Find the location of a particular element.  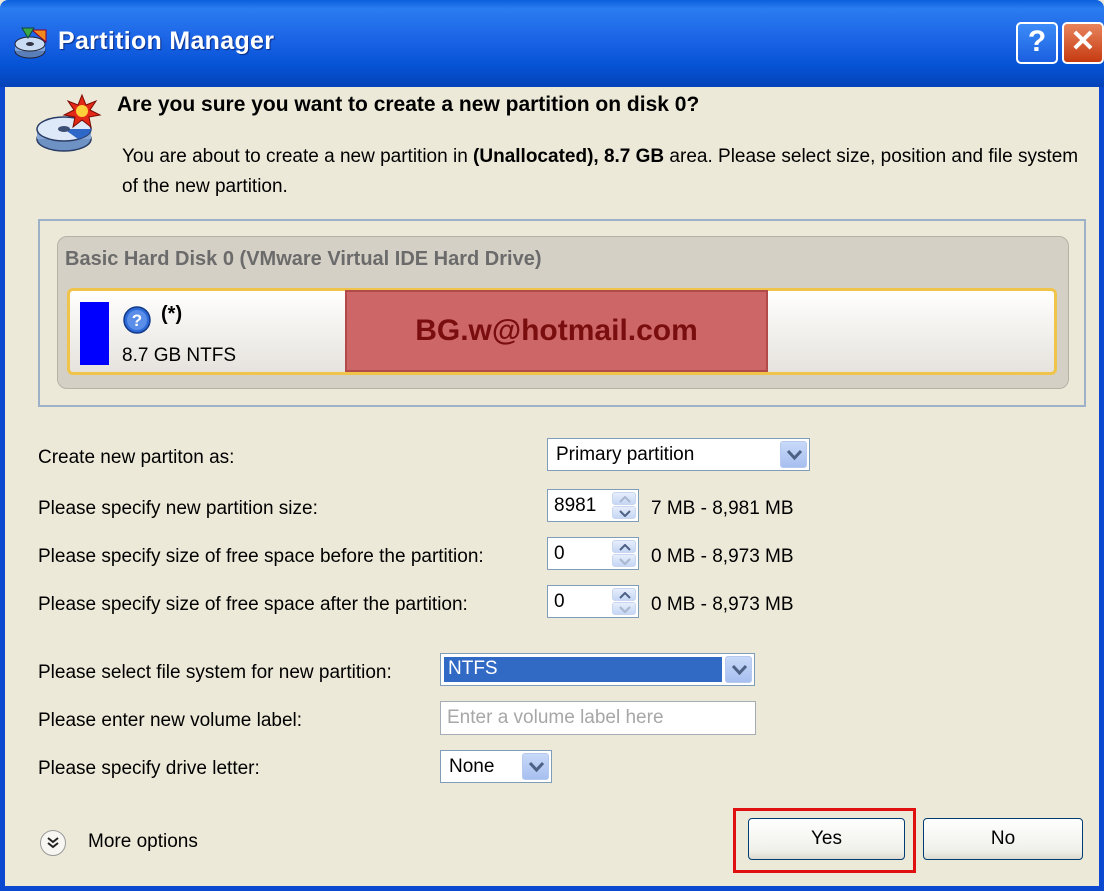

volume-label-label: Please enter new volume label: is located at coordinates (170, 720).